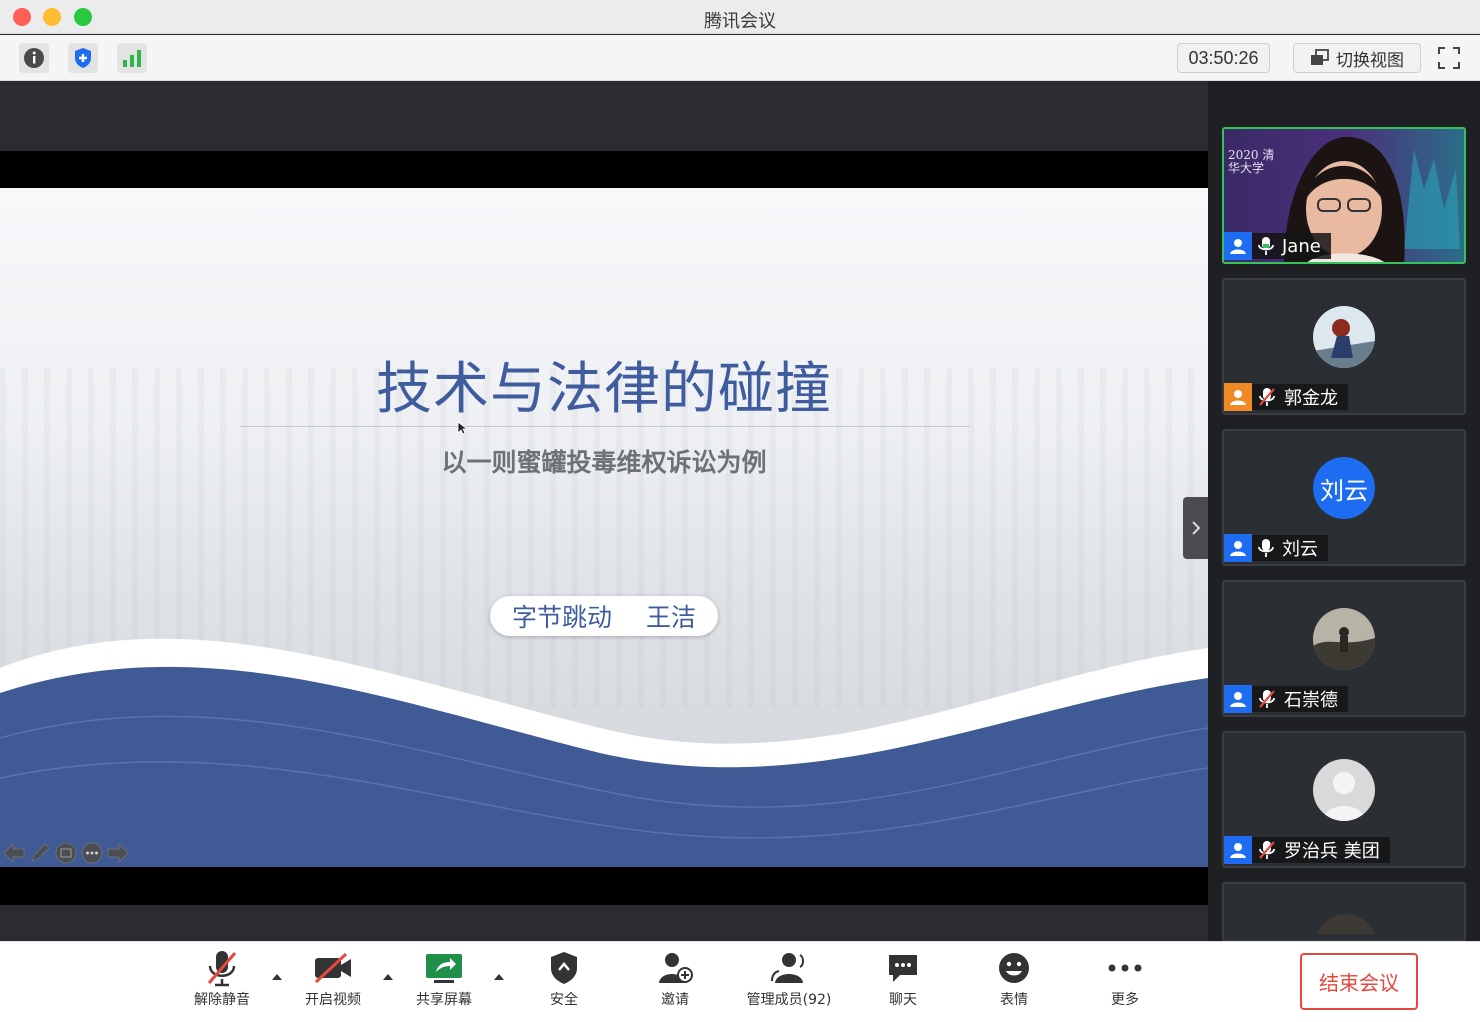 This screenshot has width=1480, height=1022. Describe the element at coordinates (1125, 1000) in the screenshot. I see `more-label: 更多` at that location.